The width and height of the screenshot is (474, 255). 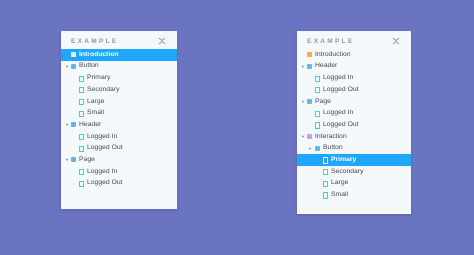 What do you see at coordinates (331, 136) in the screenshot?
I see `tree-item-label: Interaction` at bounding box center [331, 136].